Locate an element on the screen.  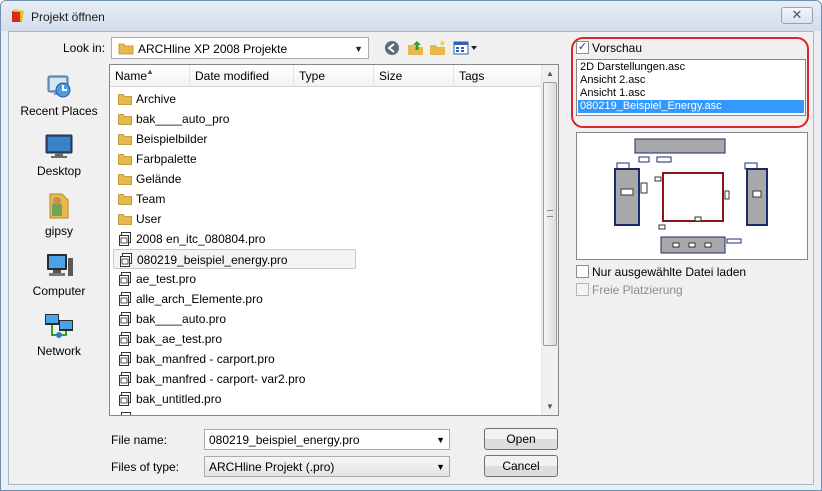
grip-icon is located at coordinates (550, 213).